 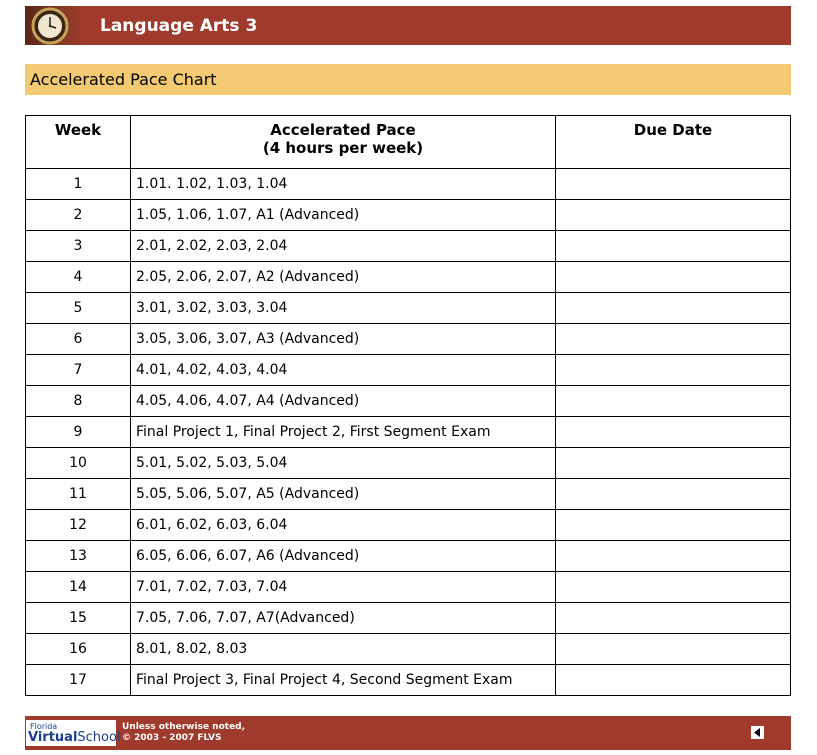 What do you see at coordinates (343, 463) in the screenshot?
I see `pace-cell: 5.01, 5.02, 5.03, 5.04` at bounding box center [343, 463].